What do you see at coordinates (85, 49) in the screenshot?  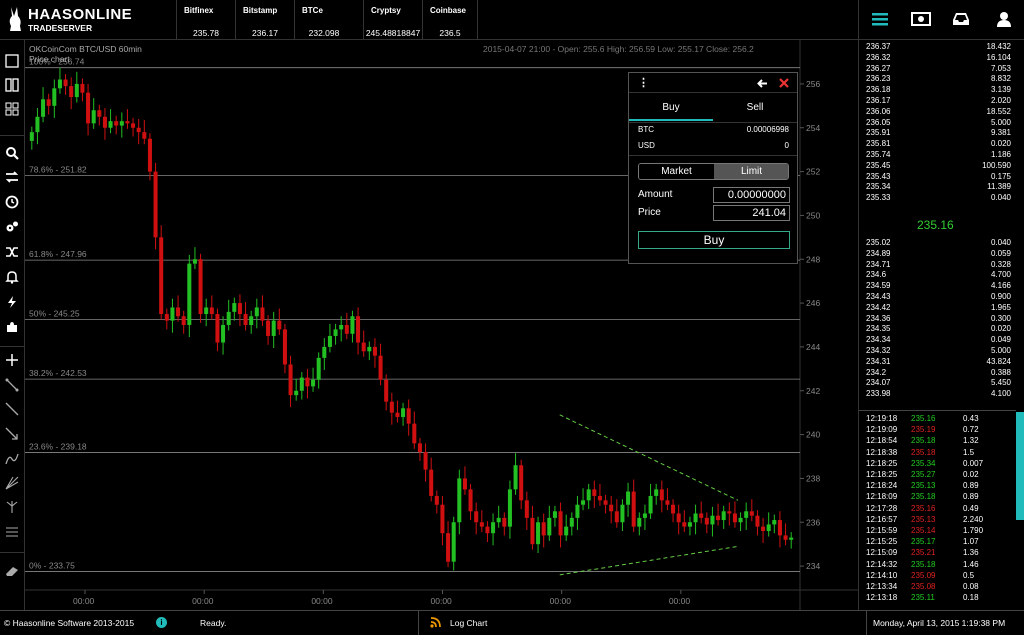 I see `chart-title: OKCoinCom BTC/USD 60min` at bounding box center [85, 49].